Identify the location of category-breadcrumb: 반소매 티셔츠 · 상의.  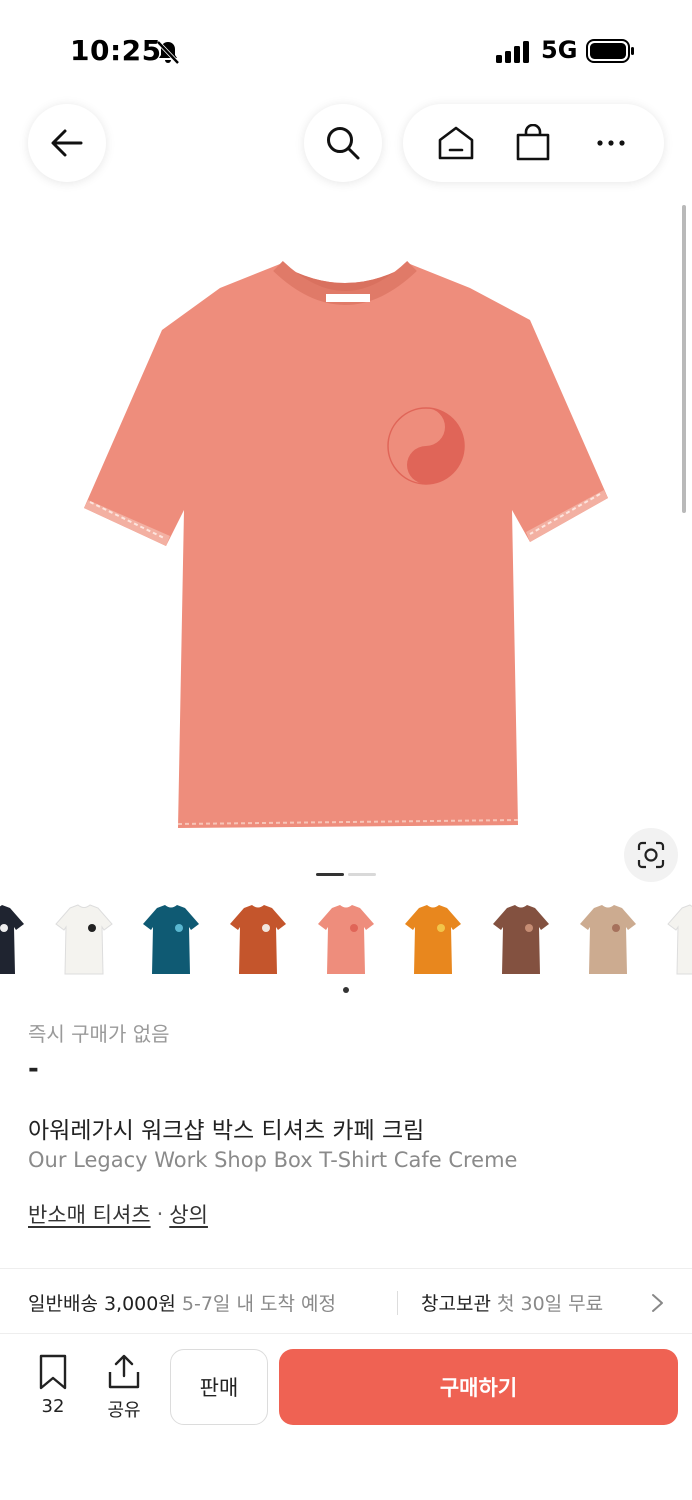
(118, 1214).